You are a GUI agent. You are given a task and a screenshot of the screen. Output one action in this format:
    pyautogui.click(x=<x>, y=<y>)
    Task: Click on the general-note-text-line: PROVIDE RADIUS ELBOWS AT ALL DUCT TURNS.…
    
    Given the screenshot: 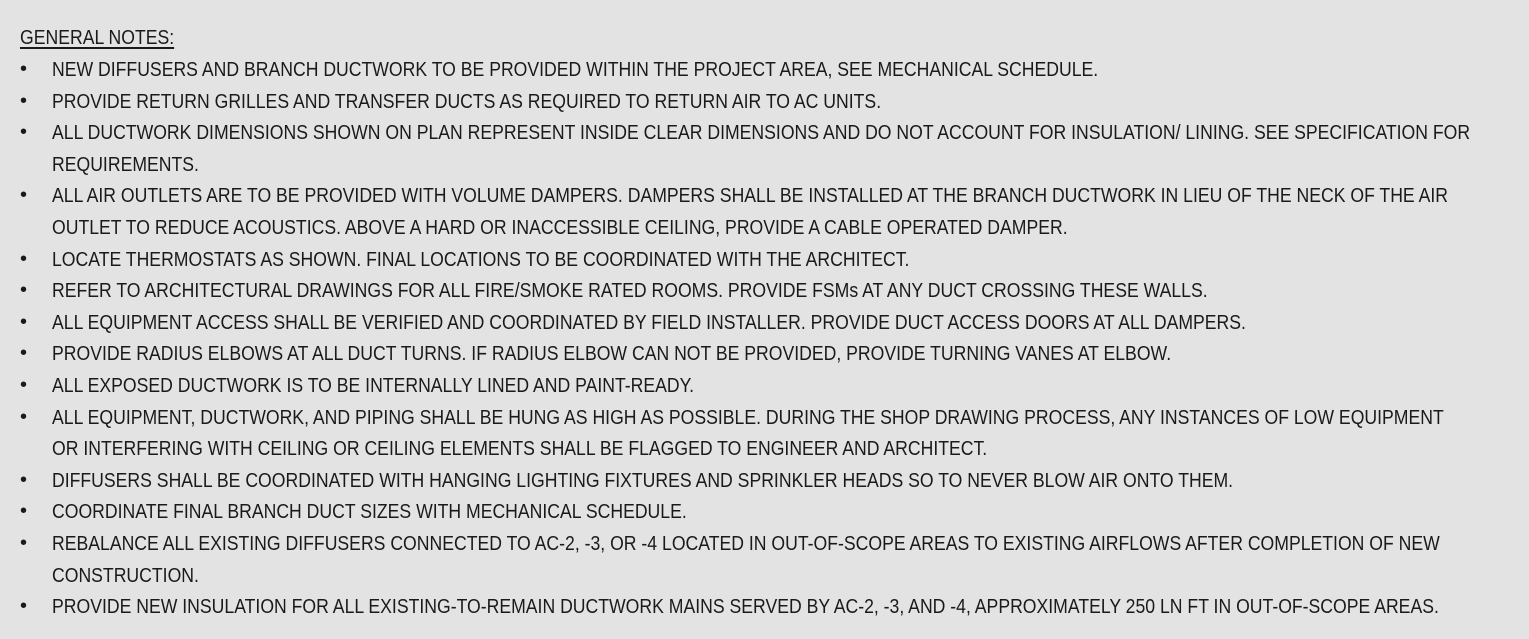 What is the action you would take?
    pyautogui.click(x=612, y=354)
    